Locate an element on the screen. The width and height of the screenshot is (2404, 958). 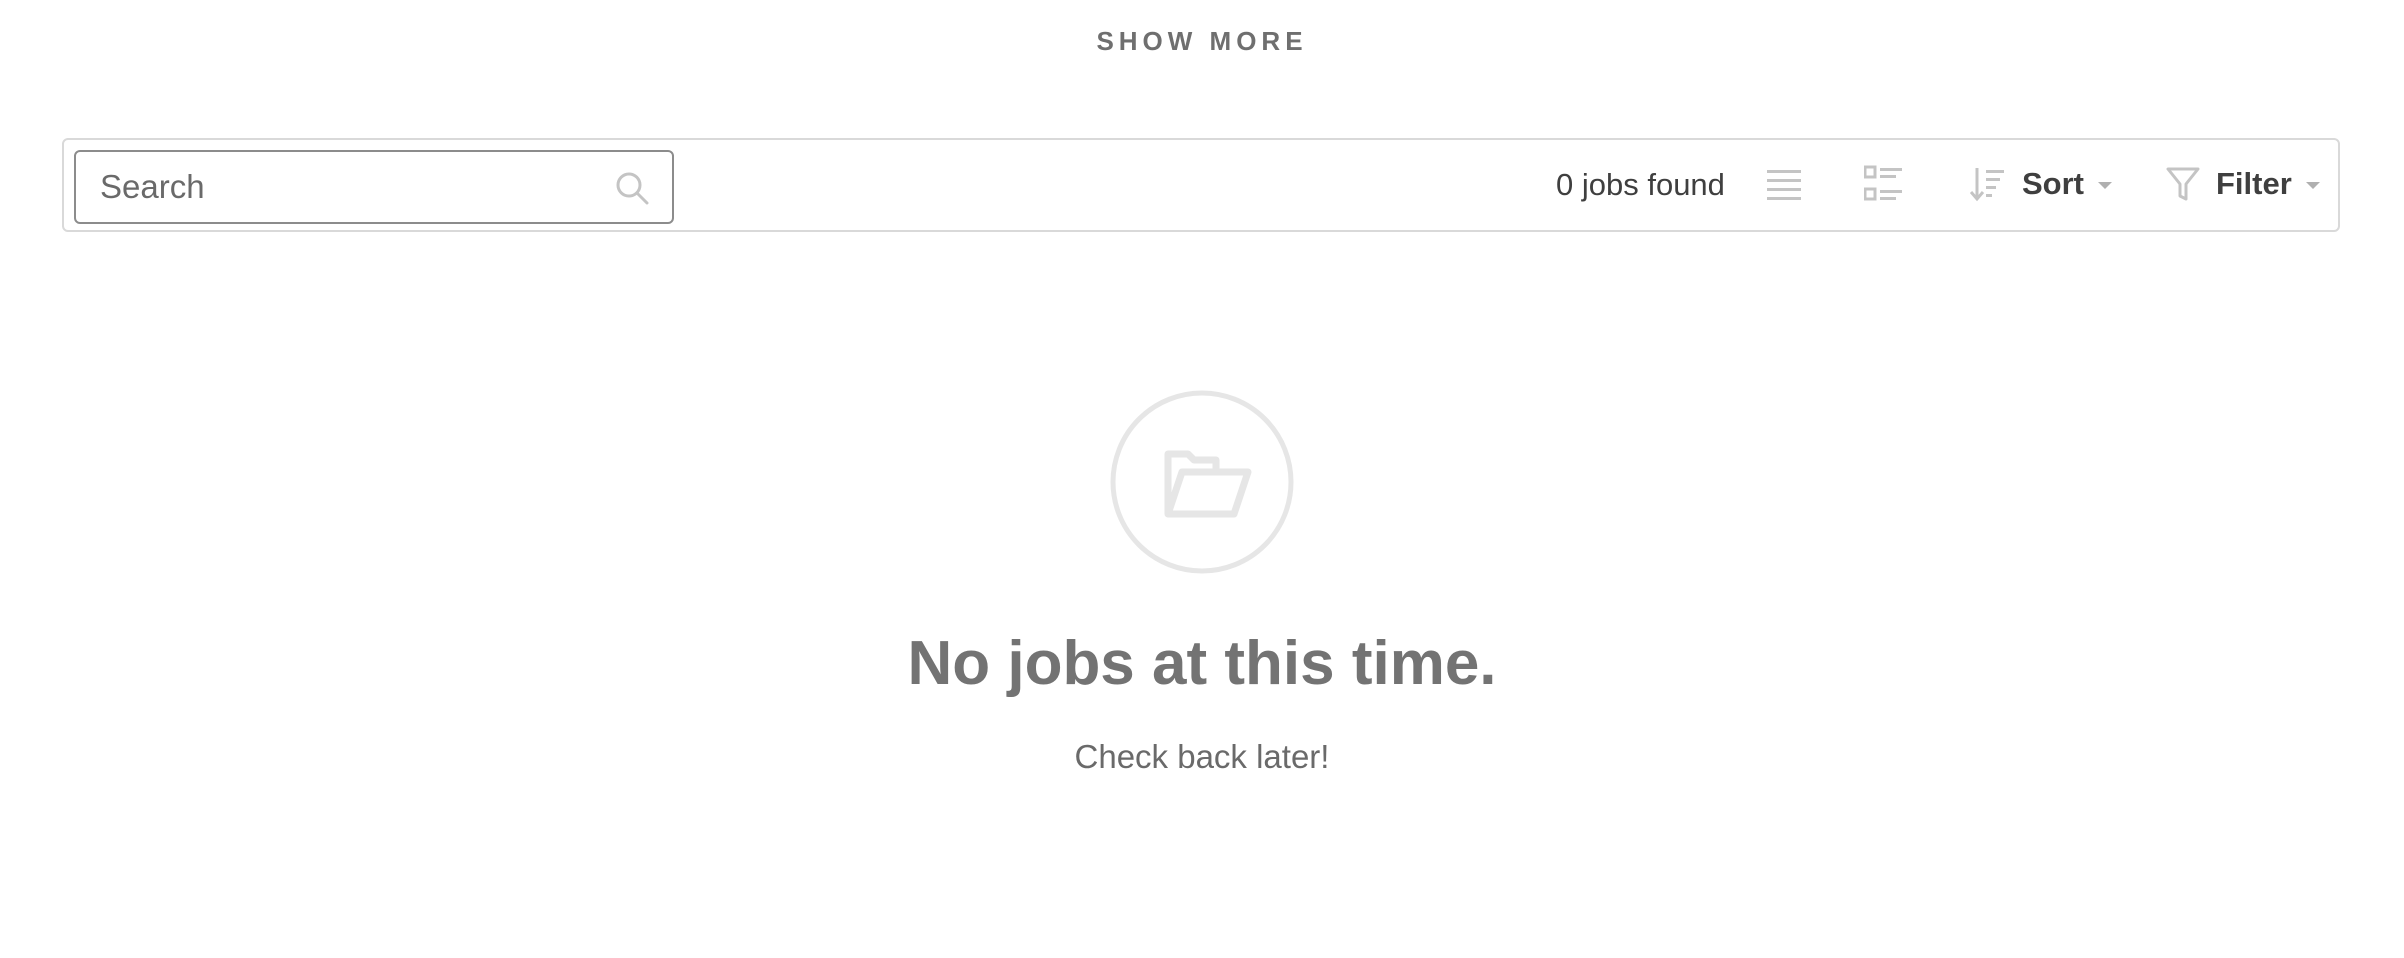
list-view-icon is located at coordinates (1785, 185).